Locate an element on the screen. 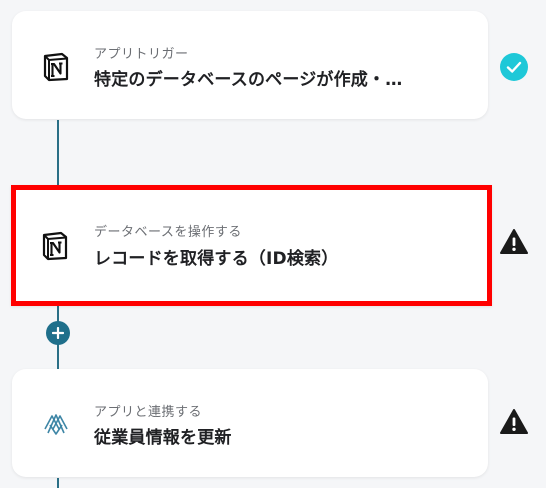 The width and height of the screenshot is (546, 488). add-step-button is located at coordinates (58, 333).